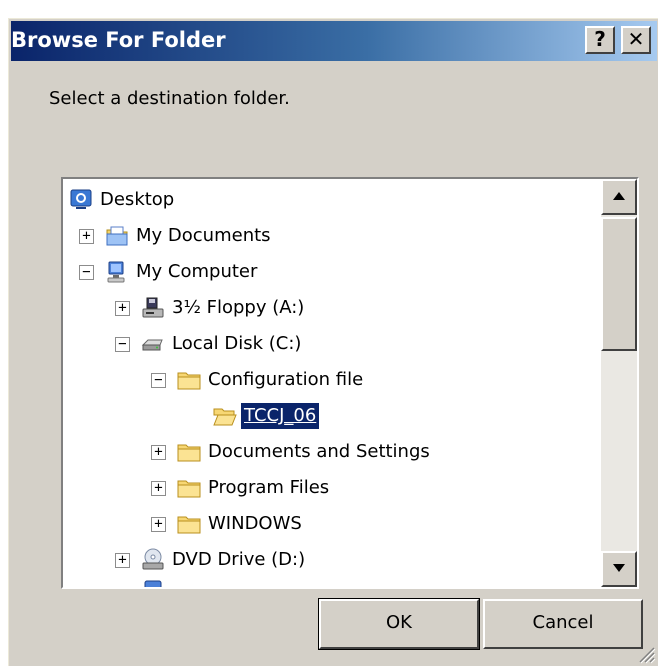  Describe the element at coordinates (225, 417) in the screenshot. I see `open-folder-icon` at that location.